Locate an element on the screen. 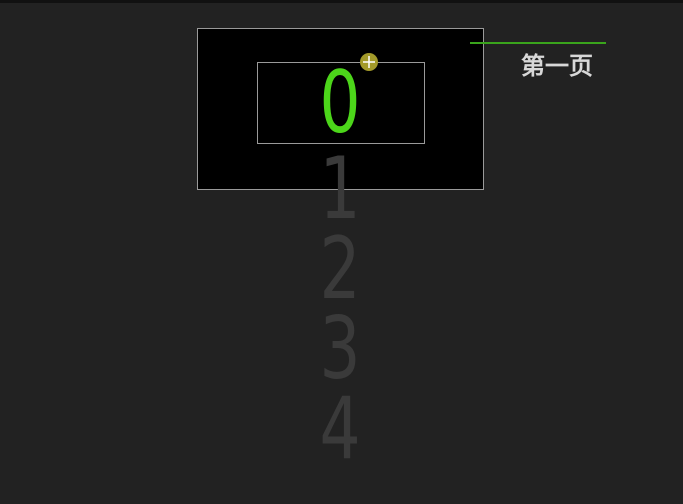  move-crosshair-icon is located at coordinates (369, 62).